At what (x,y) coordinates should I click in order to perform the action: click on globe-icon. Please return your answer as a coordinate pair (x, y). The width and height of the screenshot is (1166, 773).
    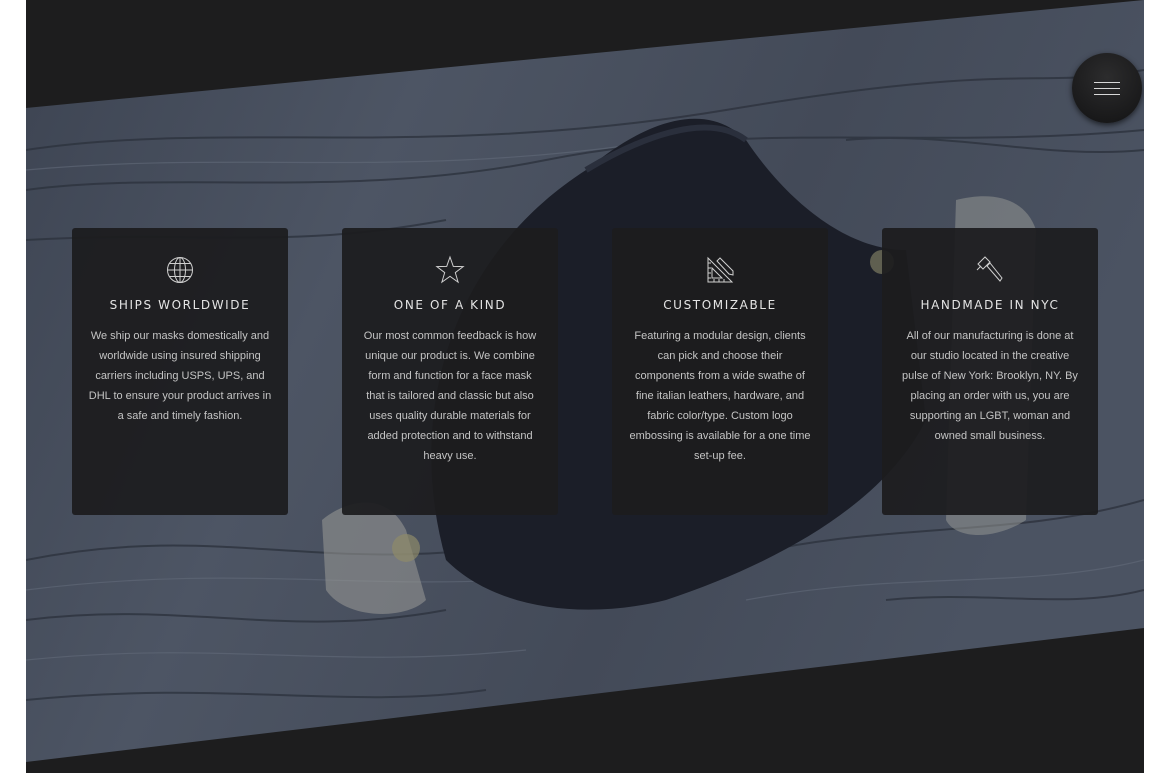
    Looking at the image, I should click on (180, 270).